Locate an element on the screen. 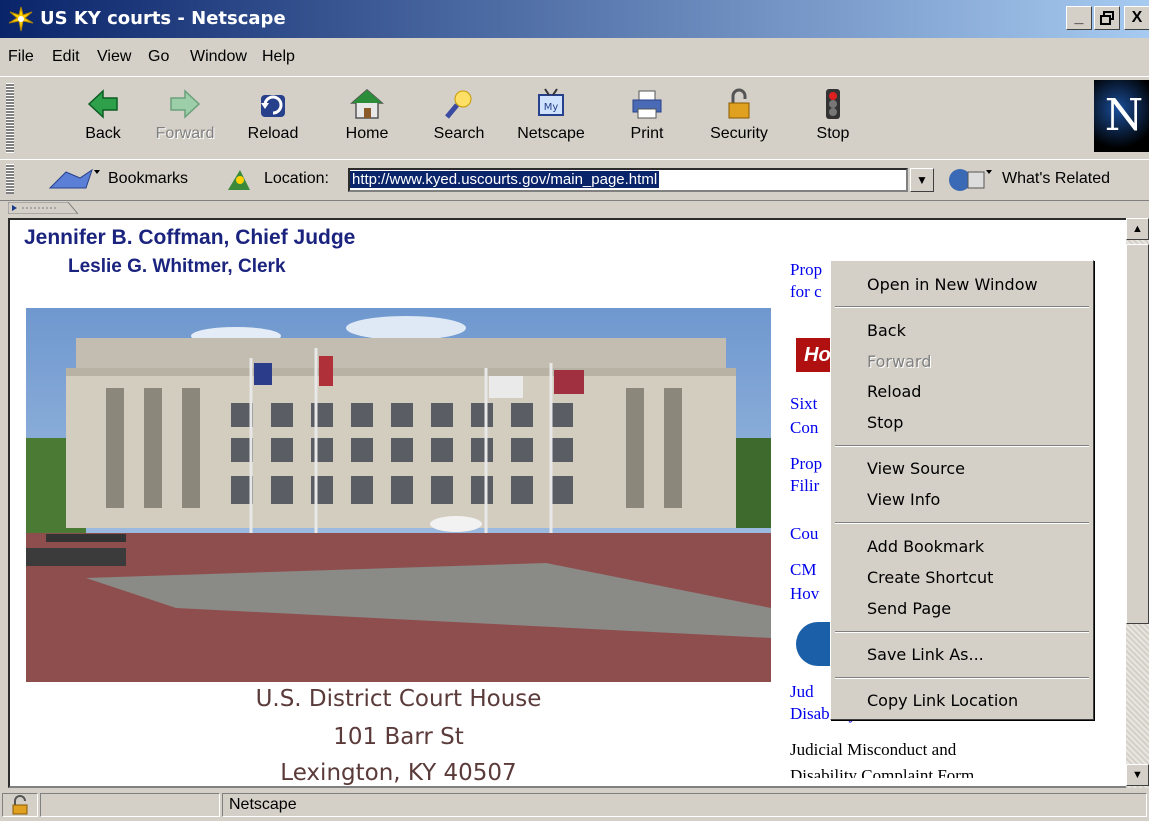 Image resolution: width=1149 pixels, height=821 pixels. title-bar: US KY courts - Netscape _ X is located at coordinates (574, 19).